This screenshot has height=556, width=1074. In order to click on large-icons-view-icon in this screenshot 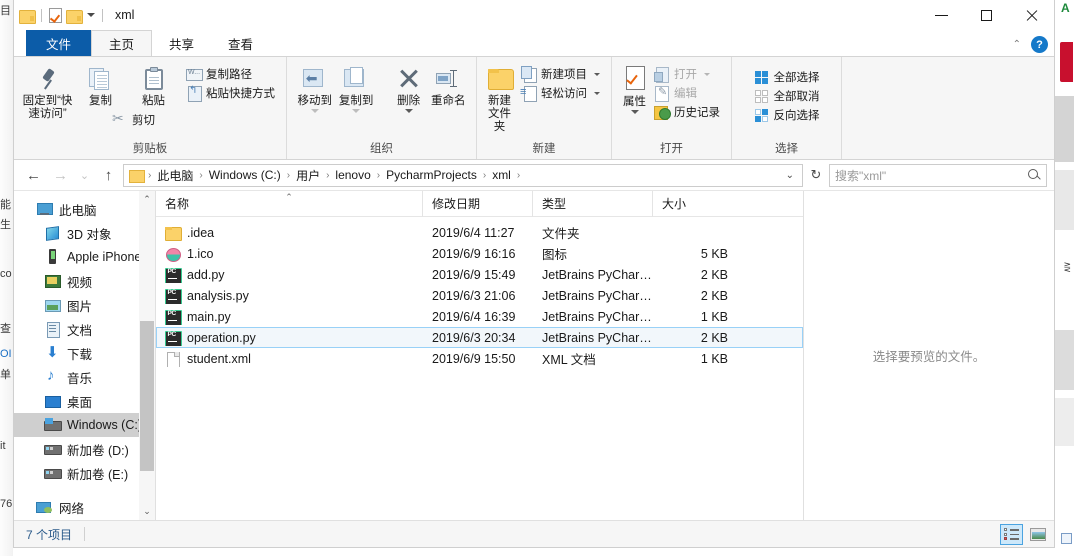, I will do `click(1037, 534)`.